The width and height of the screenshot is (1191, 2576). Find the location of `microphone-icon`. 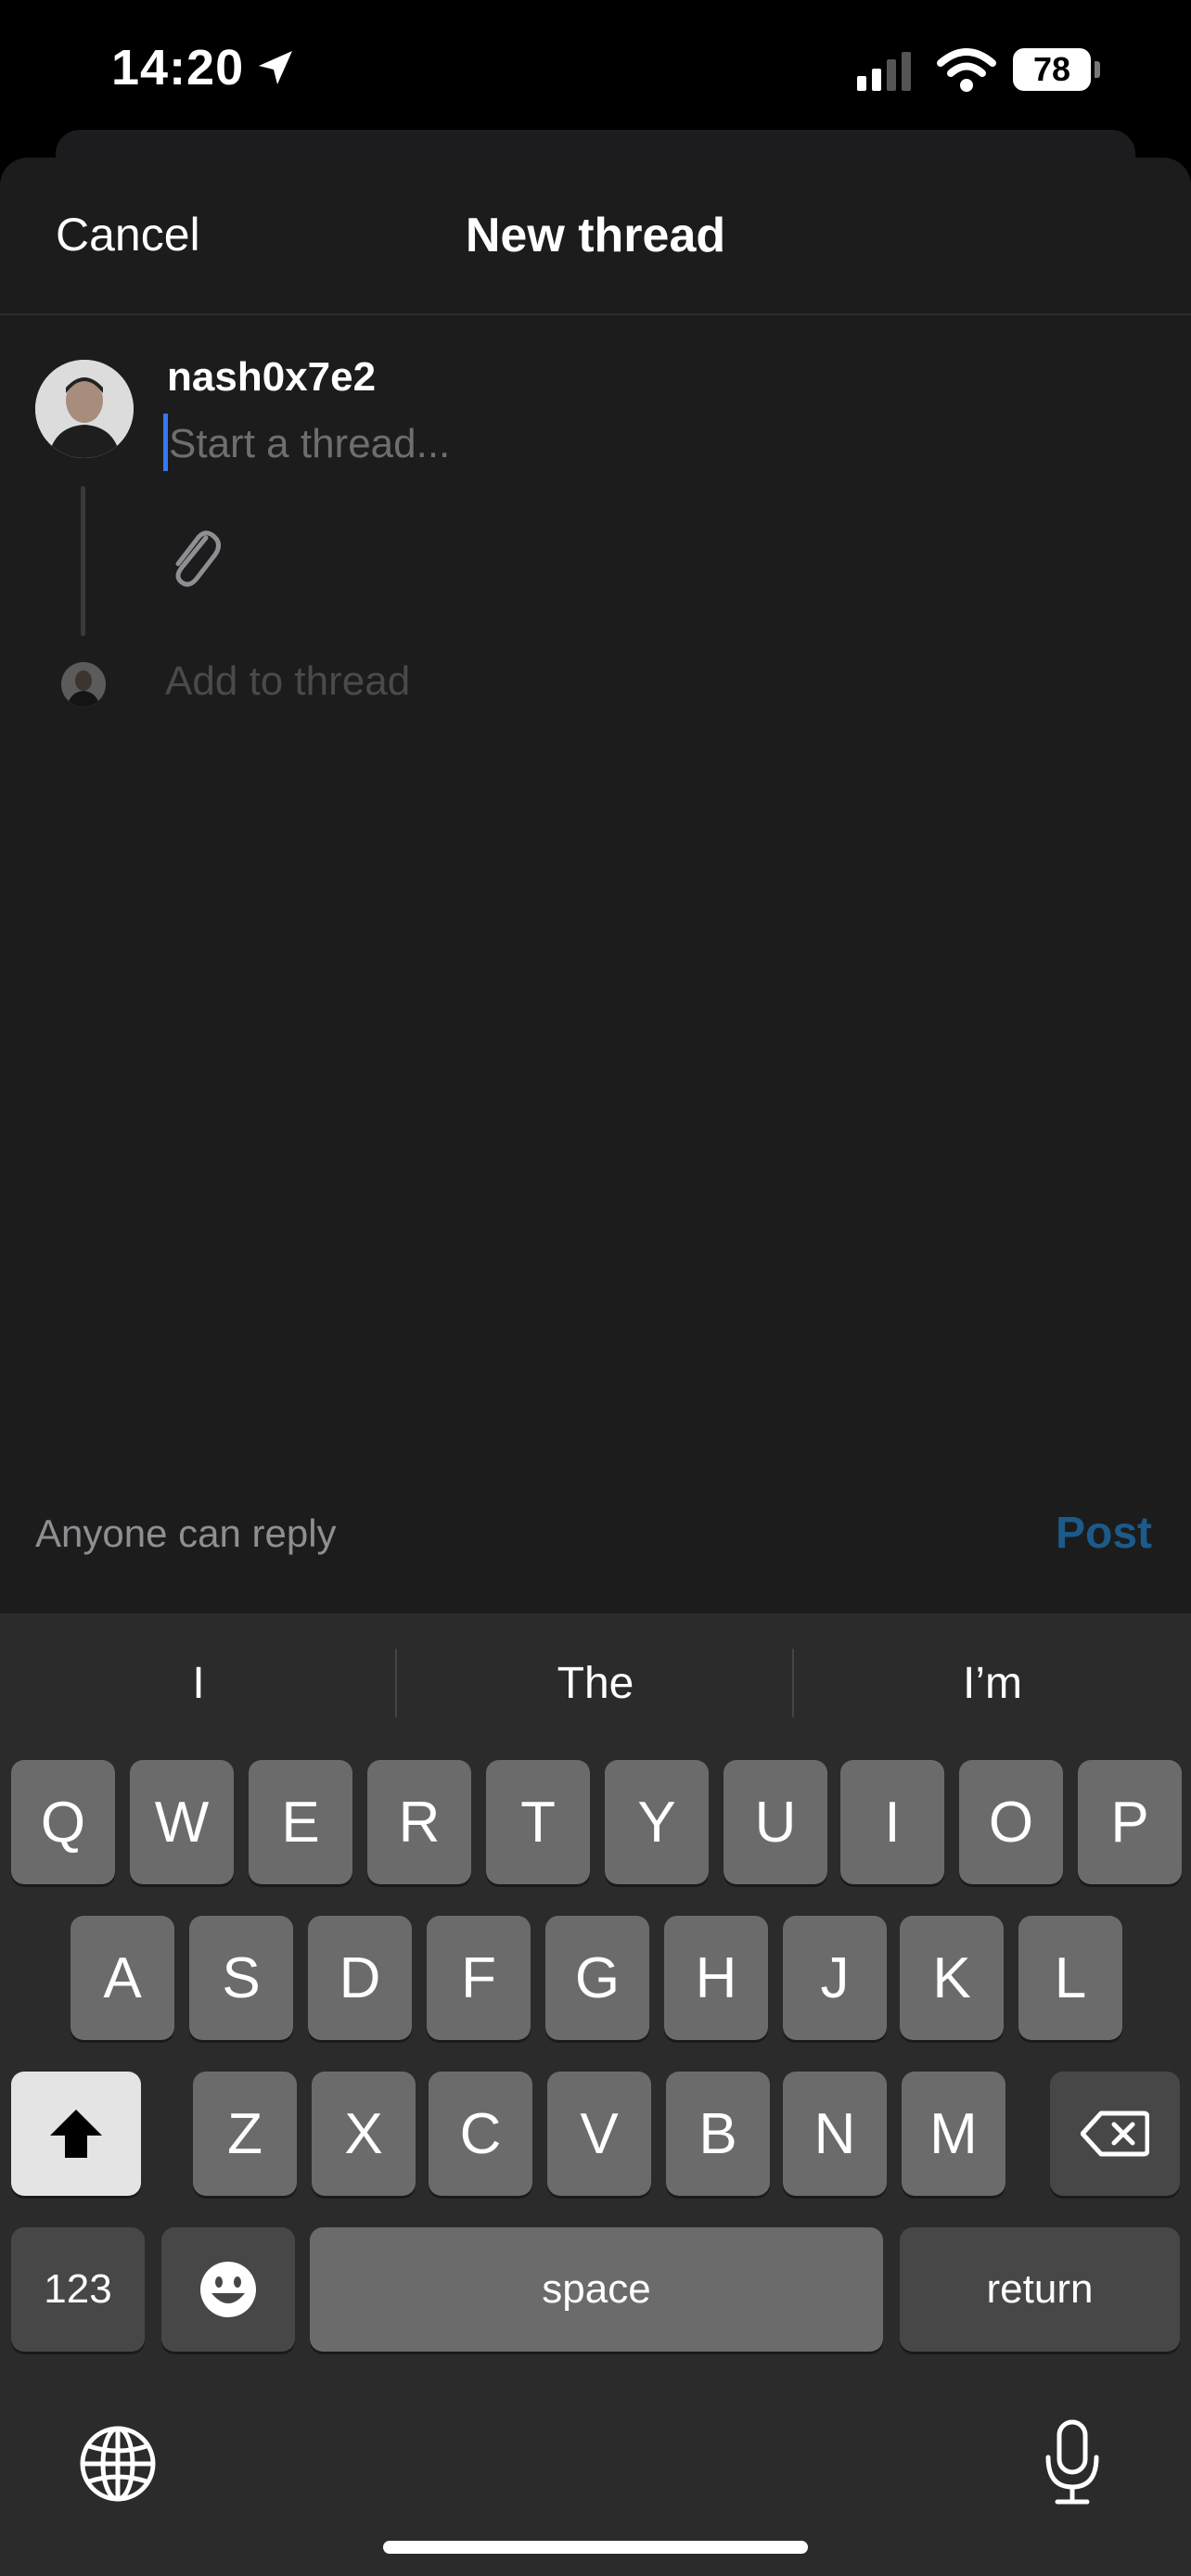

microphone-icon is located at coordinates (1073, 2462).